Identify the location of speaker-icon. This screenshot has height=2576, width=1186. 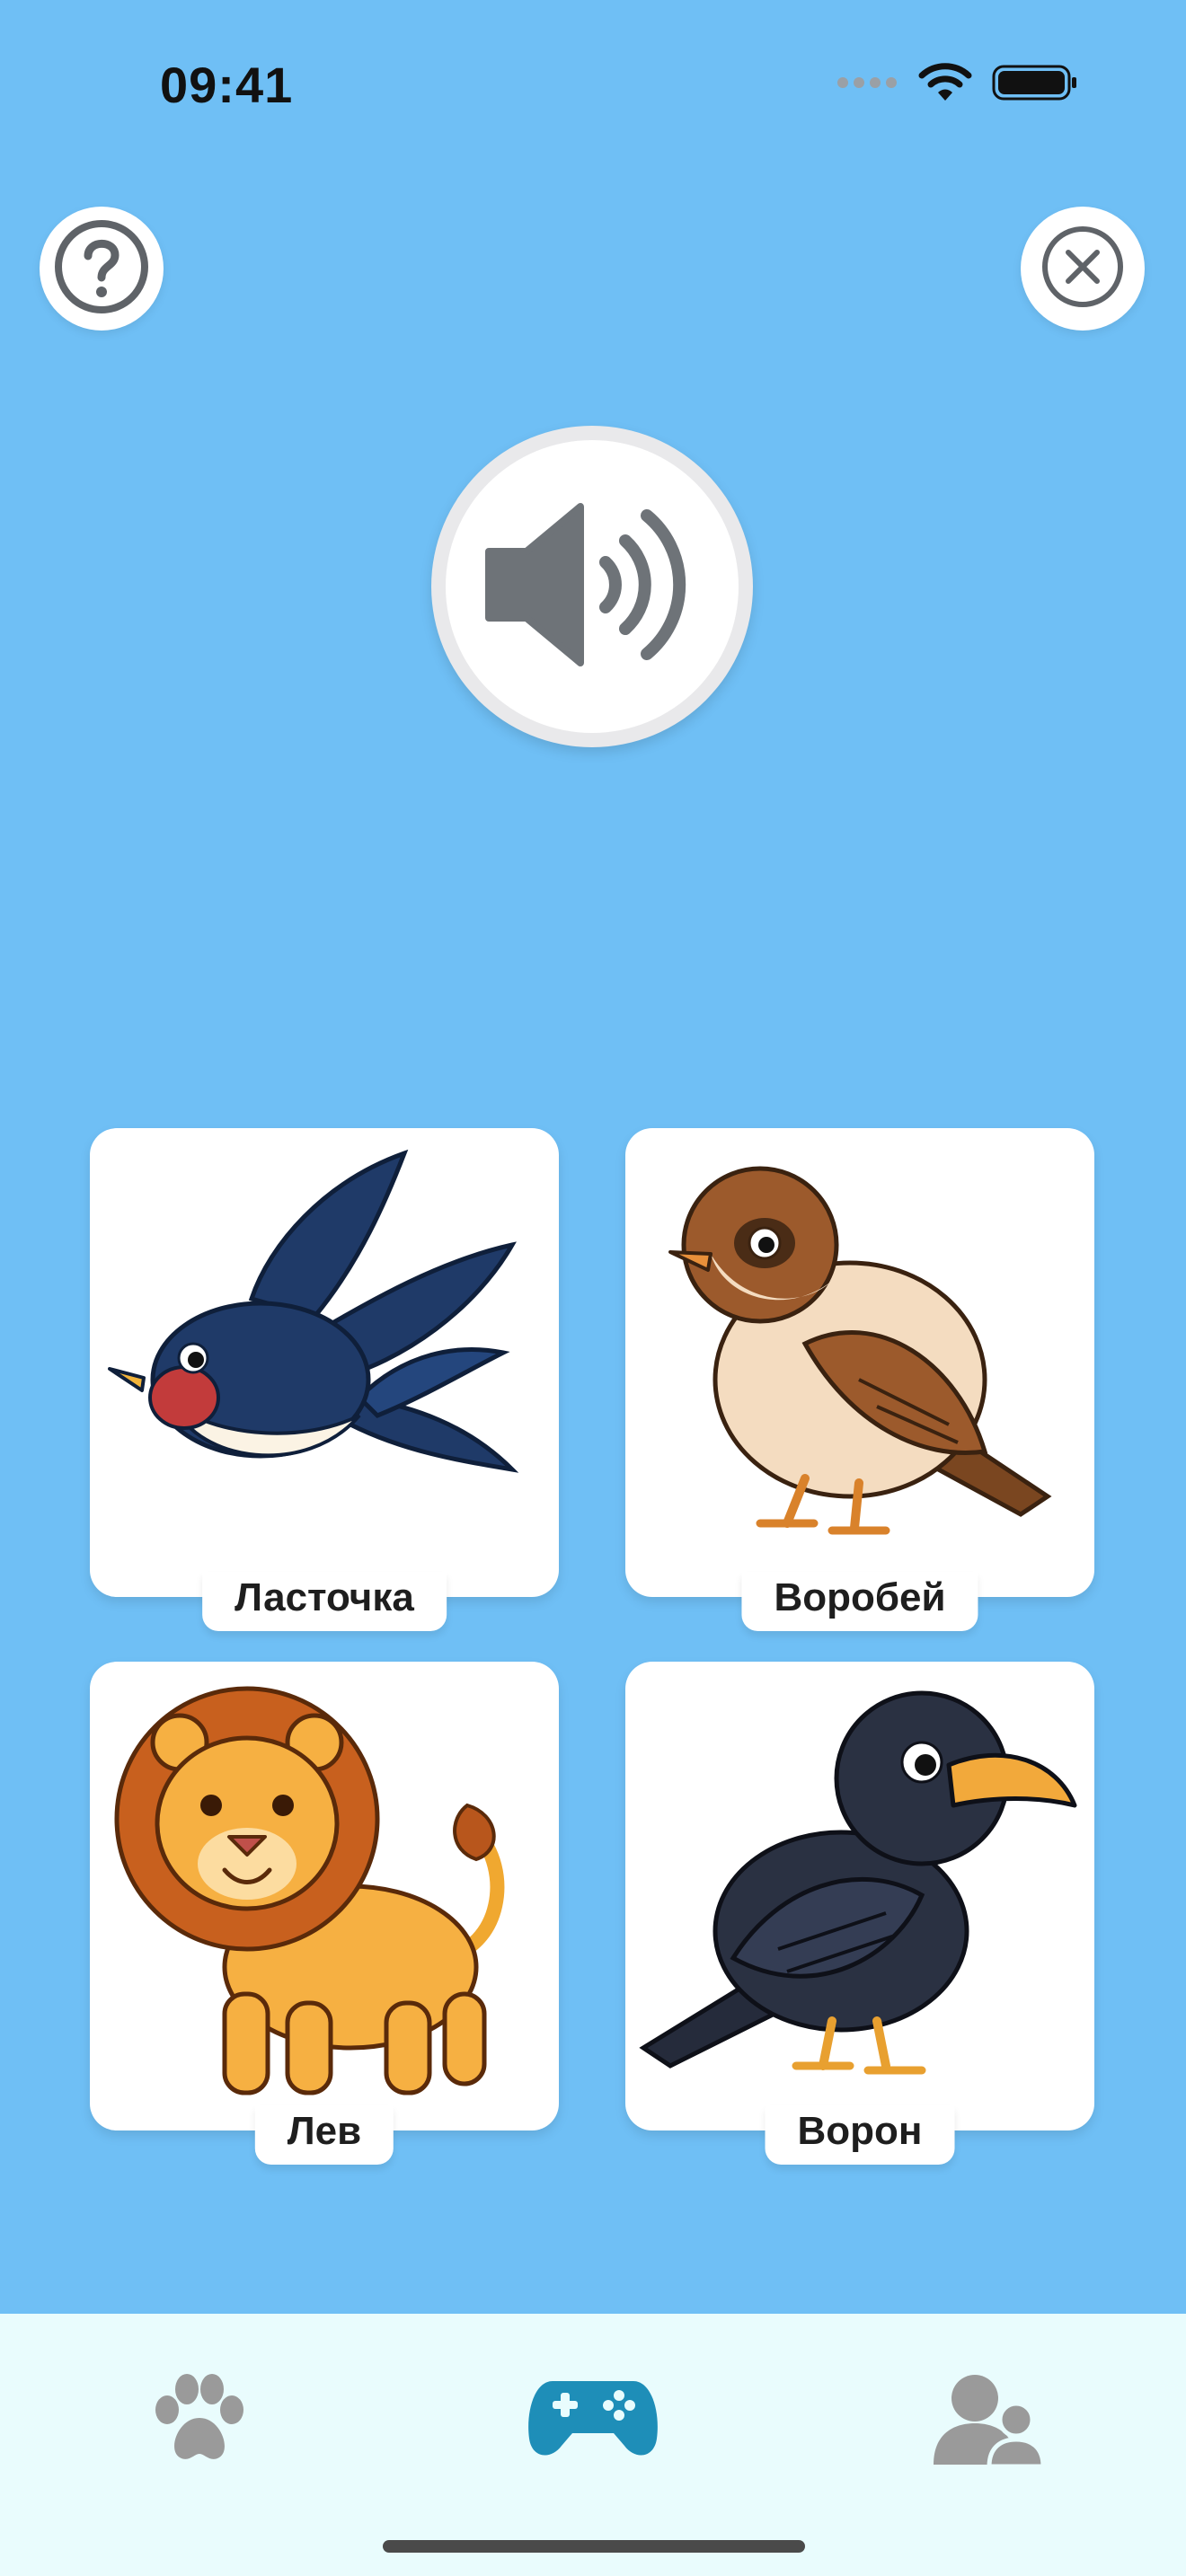
(592, 587).